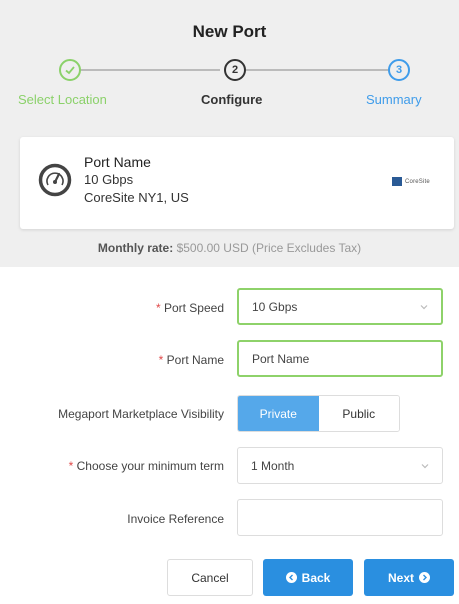  What do you see at coordinates (269, 248) in the screenshot?
I see `monthly-rate-value: $500.00 USD (Price Excludes Tax)` at bounding box center [269, 248].